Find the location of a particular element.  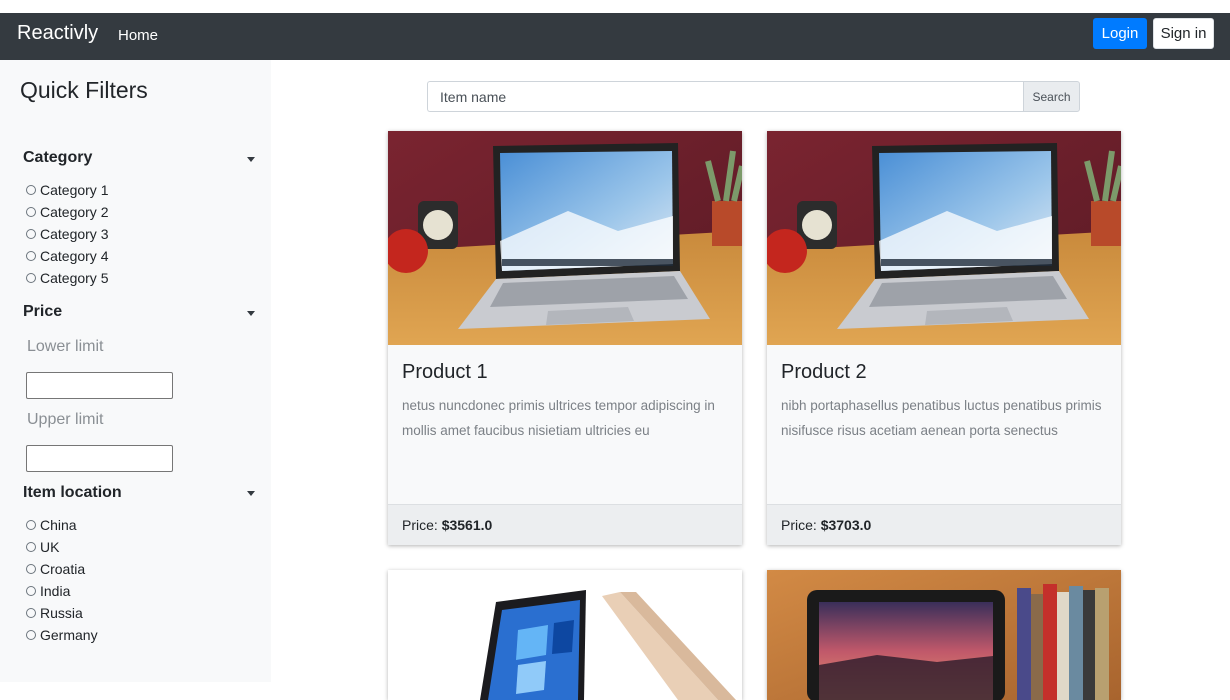

category-caret-down-icon is located at coordinates (251, 159).